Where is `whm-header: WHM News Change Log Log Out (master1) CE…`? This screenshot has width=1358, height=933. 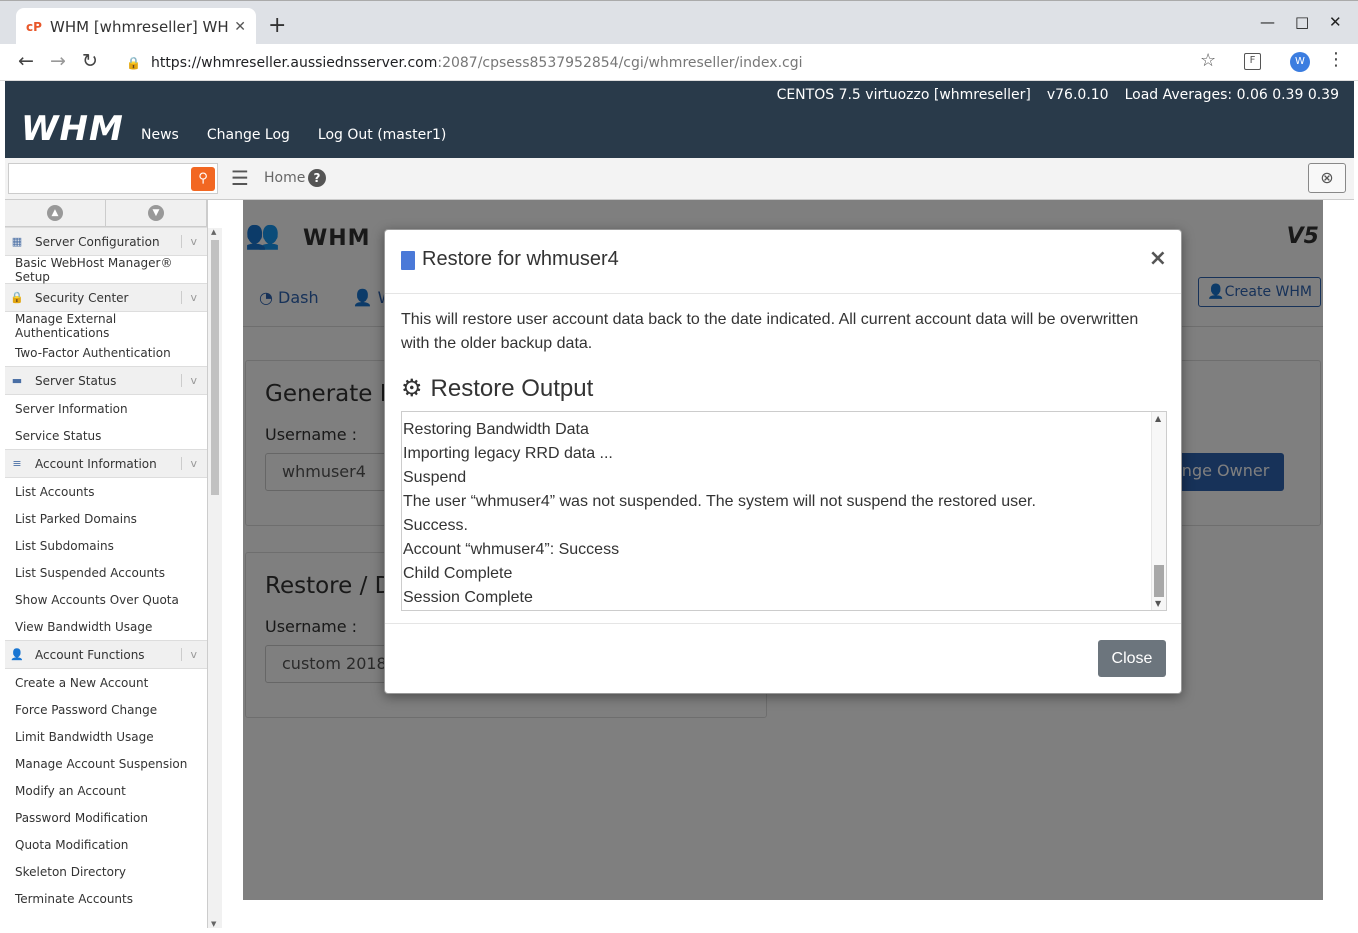
whm-header: WHM News Change Log Log Out (master1) CE… is located at coordinates (679, 119).